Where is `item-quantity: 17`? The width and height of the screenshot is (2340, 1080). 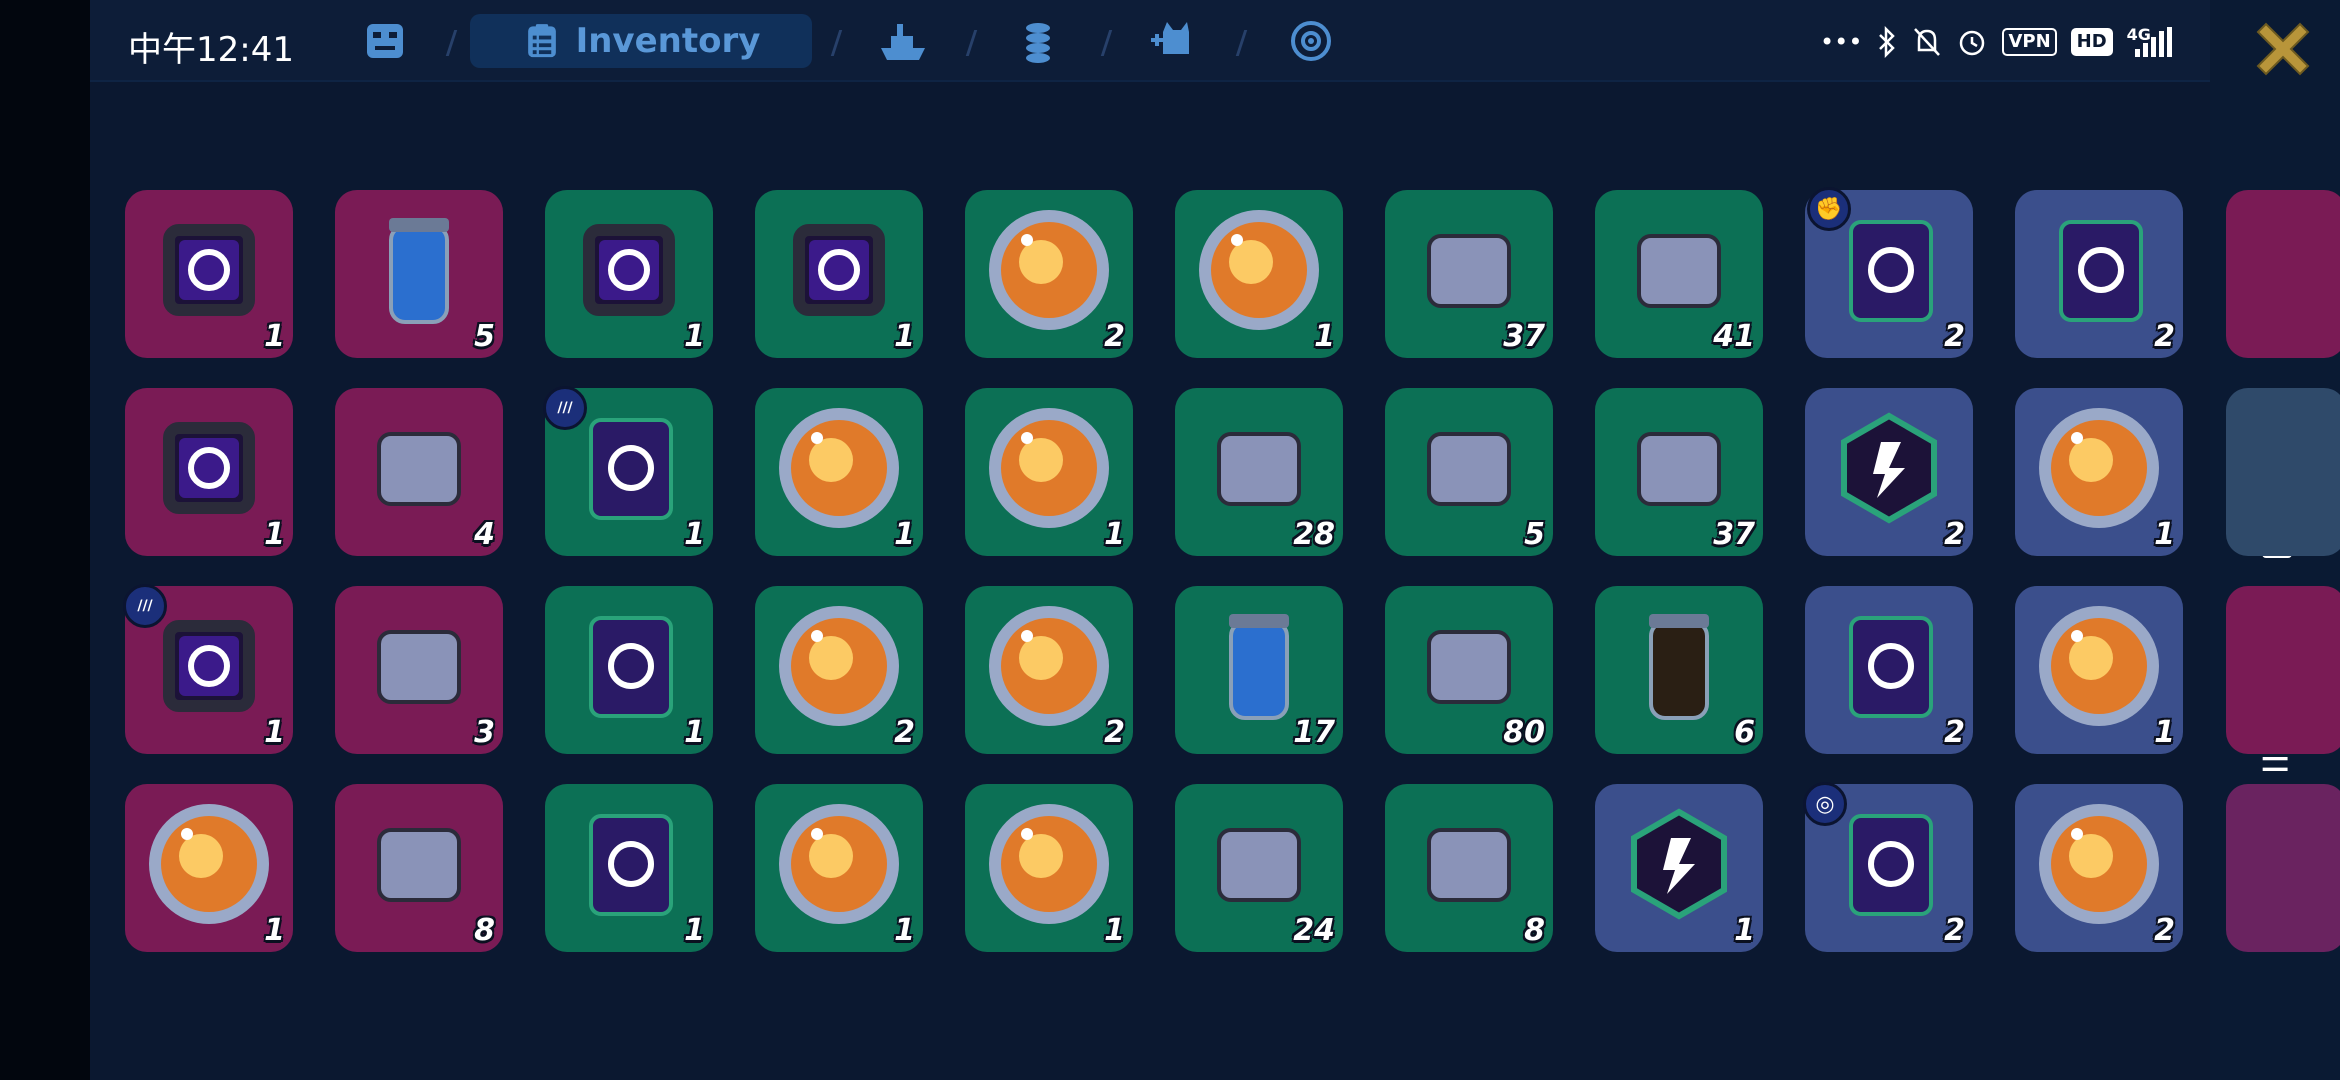
item-quantity: 17 is located at coordinates (1314, 732).